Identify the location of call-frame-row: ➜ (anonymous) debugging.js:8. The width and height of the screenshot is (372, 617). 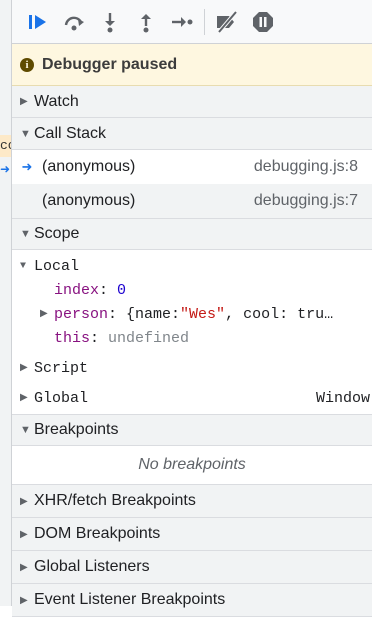
(192, 167).